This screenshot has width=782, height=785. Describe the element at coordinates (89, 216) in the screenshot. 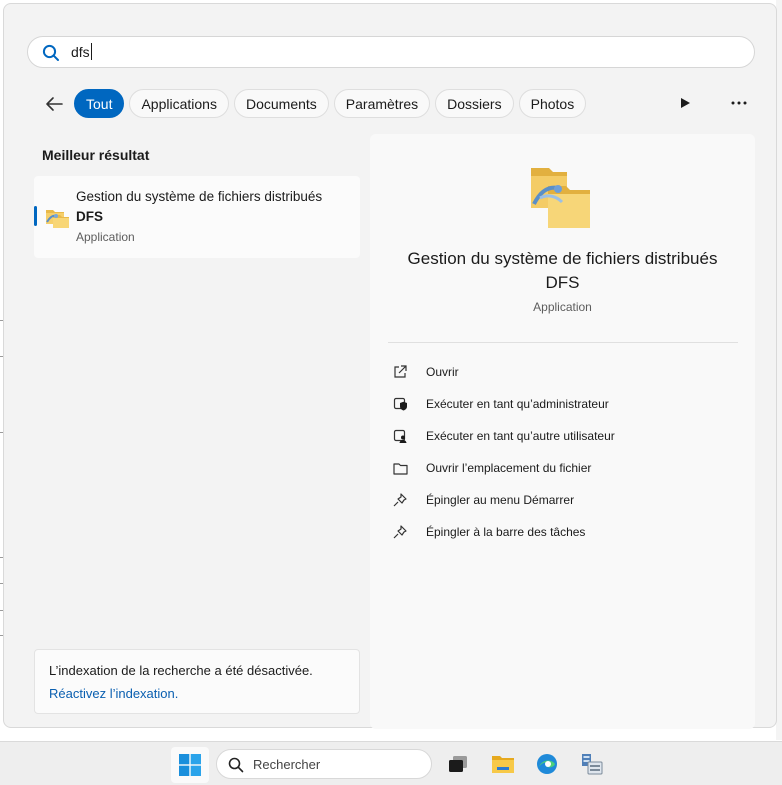

I see `result-title-dfs: DFS` at that location.